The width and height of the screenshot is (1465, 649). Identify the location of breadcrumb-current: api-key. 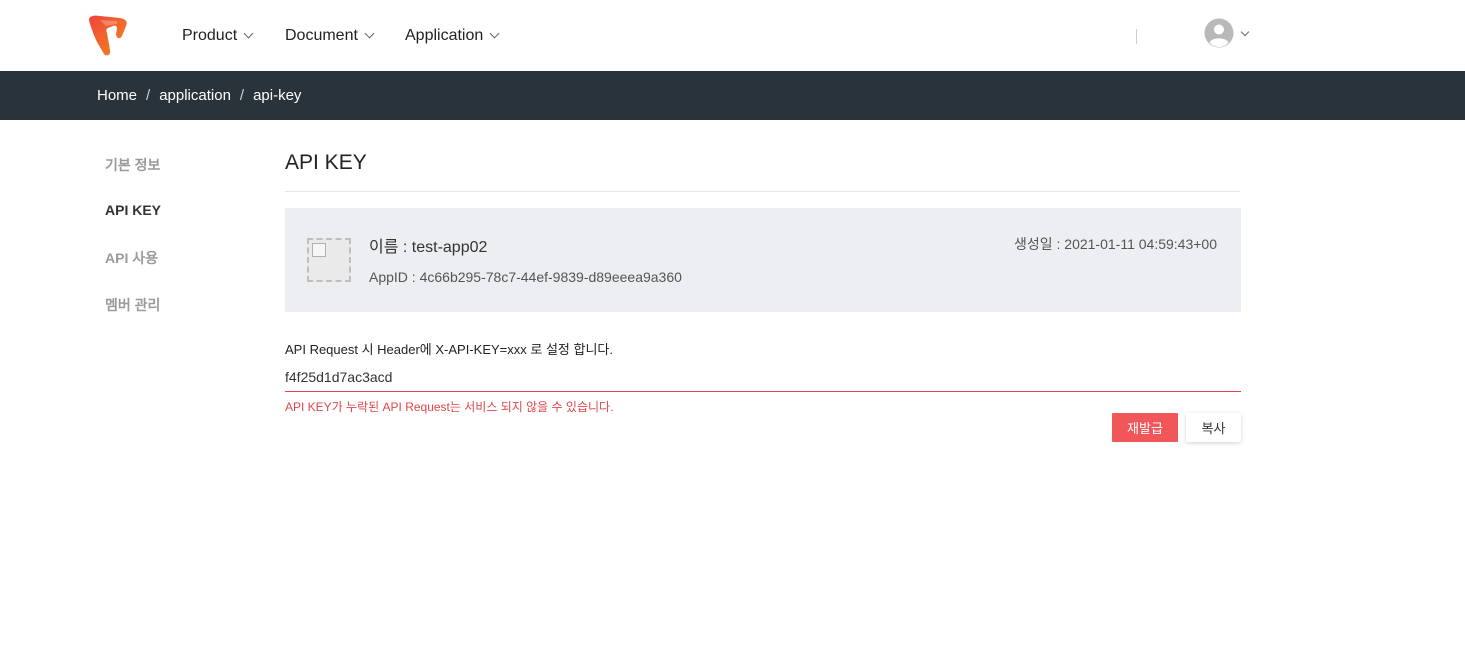
(277, 95).